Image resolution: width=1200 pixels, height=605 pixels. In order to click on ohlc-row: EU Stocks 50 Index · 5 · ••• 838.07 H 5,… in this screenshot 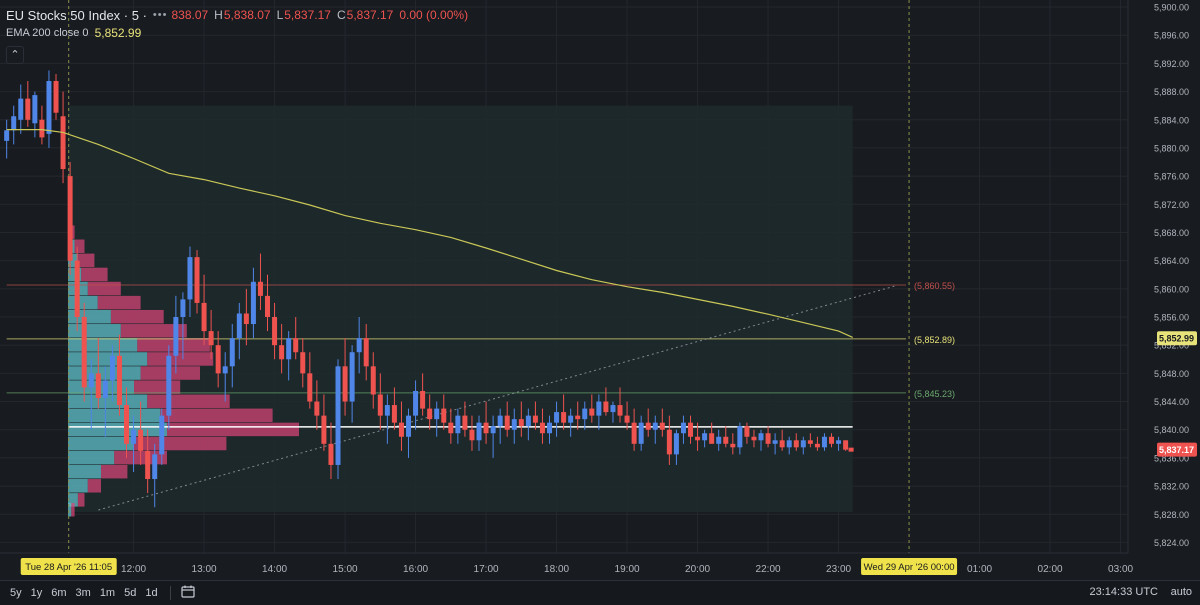, I will do `click(240, 15)`.